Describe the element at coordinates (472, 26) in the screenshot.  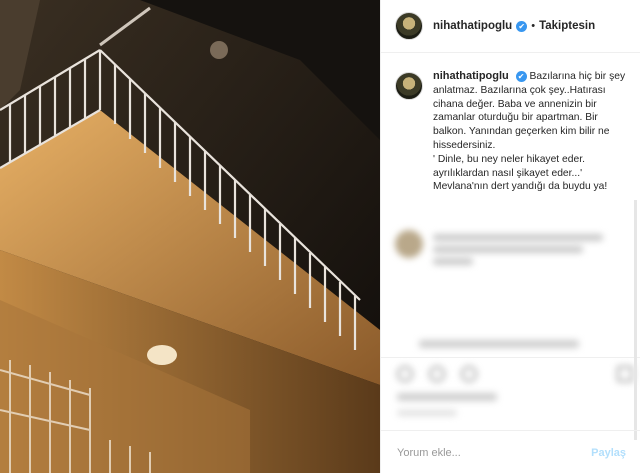
I see `author-username: nihathatipoglu` at that location.